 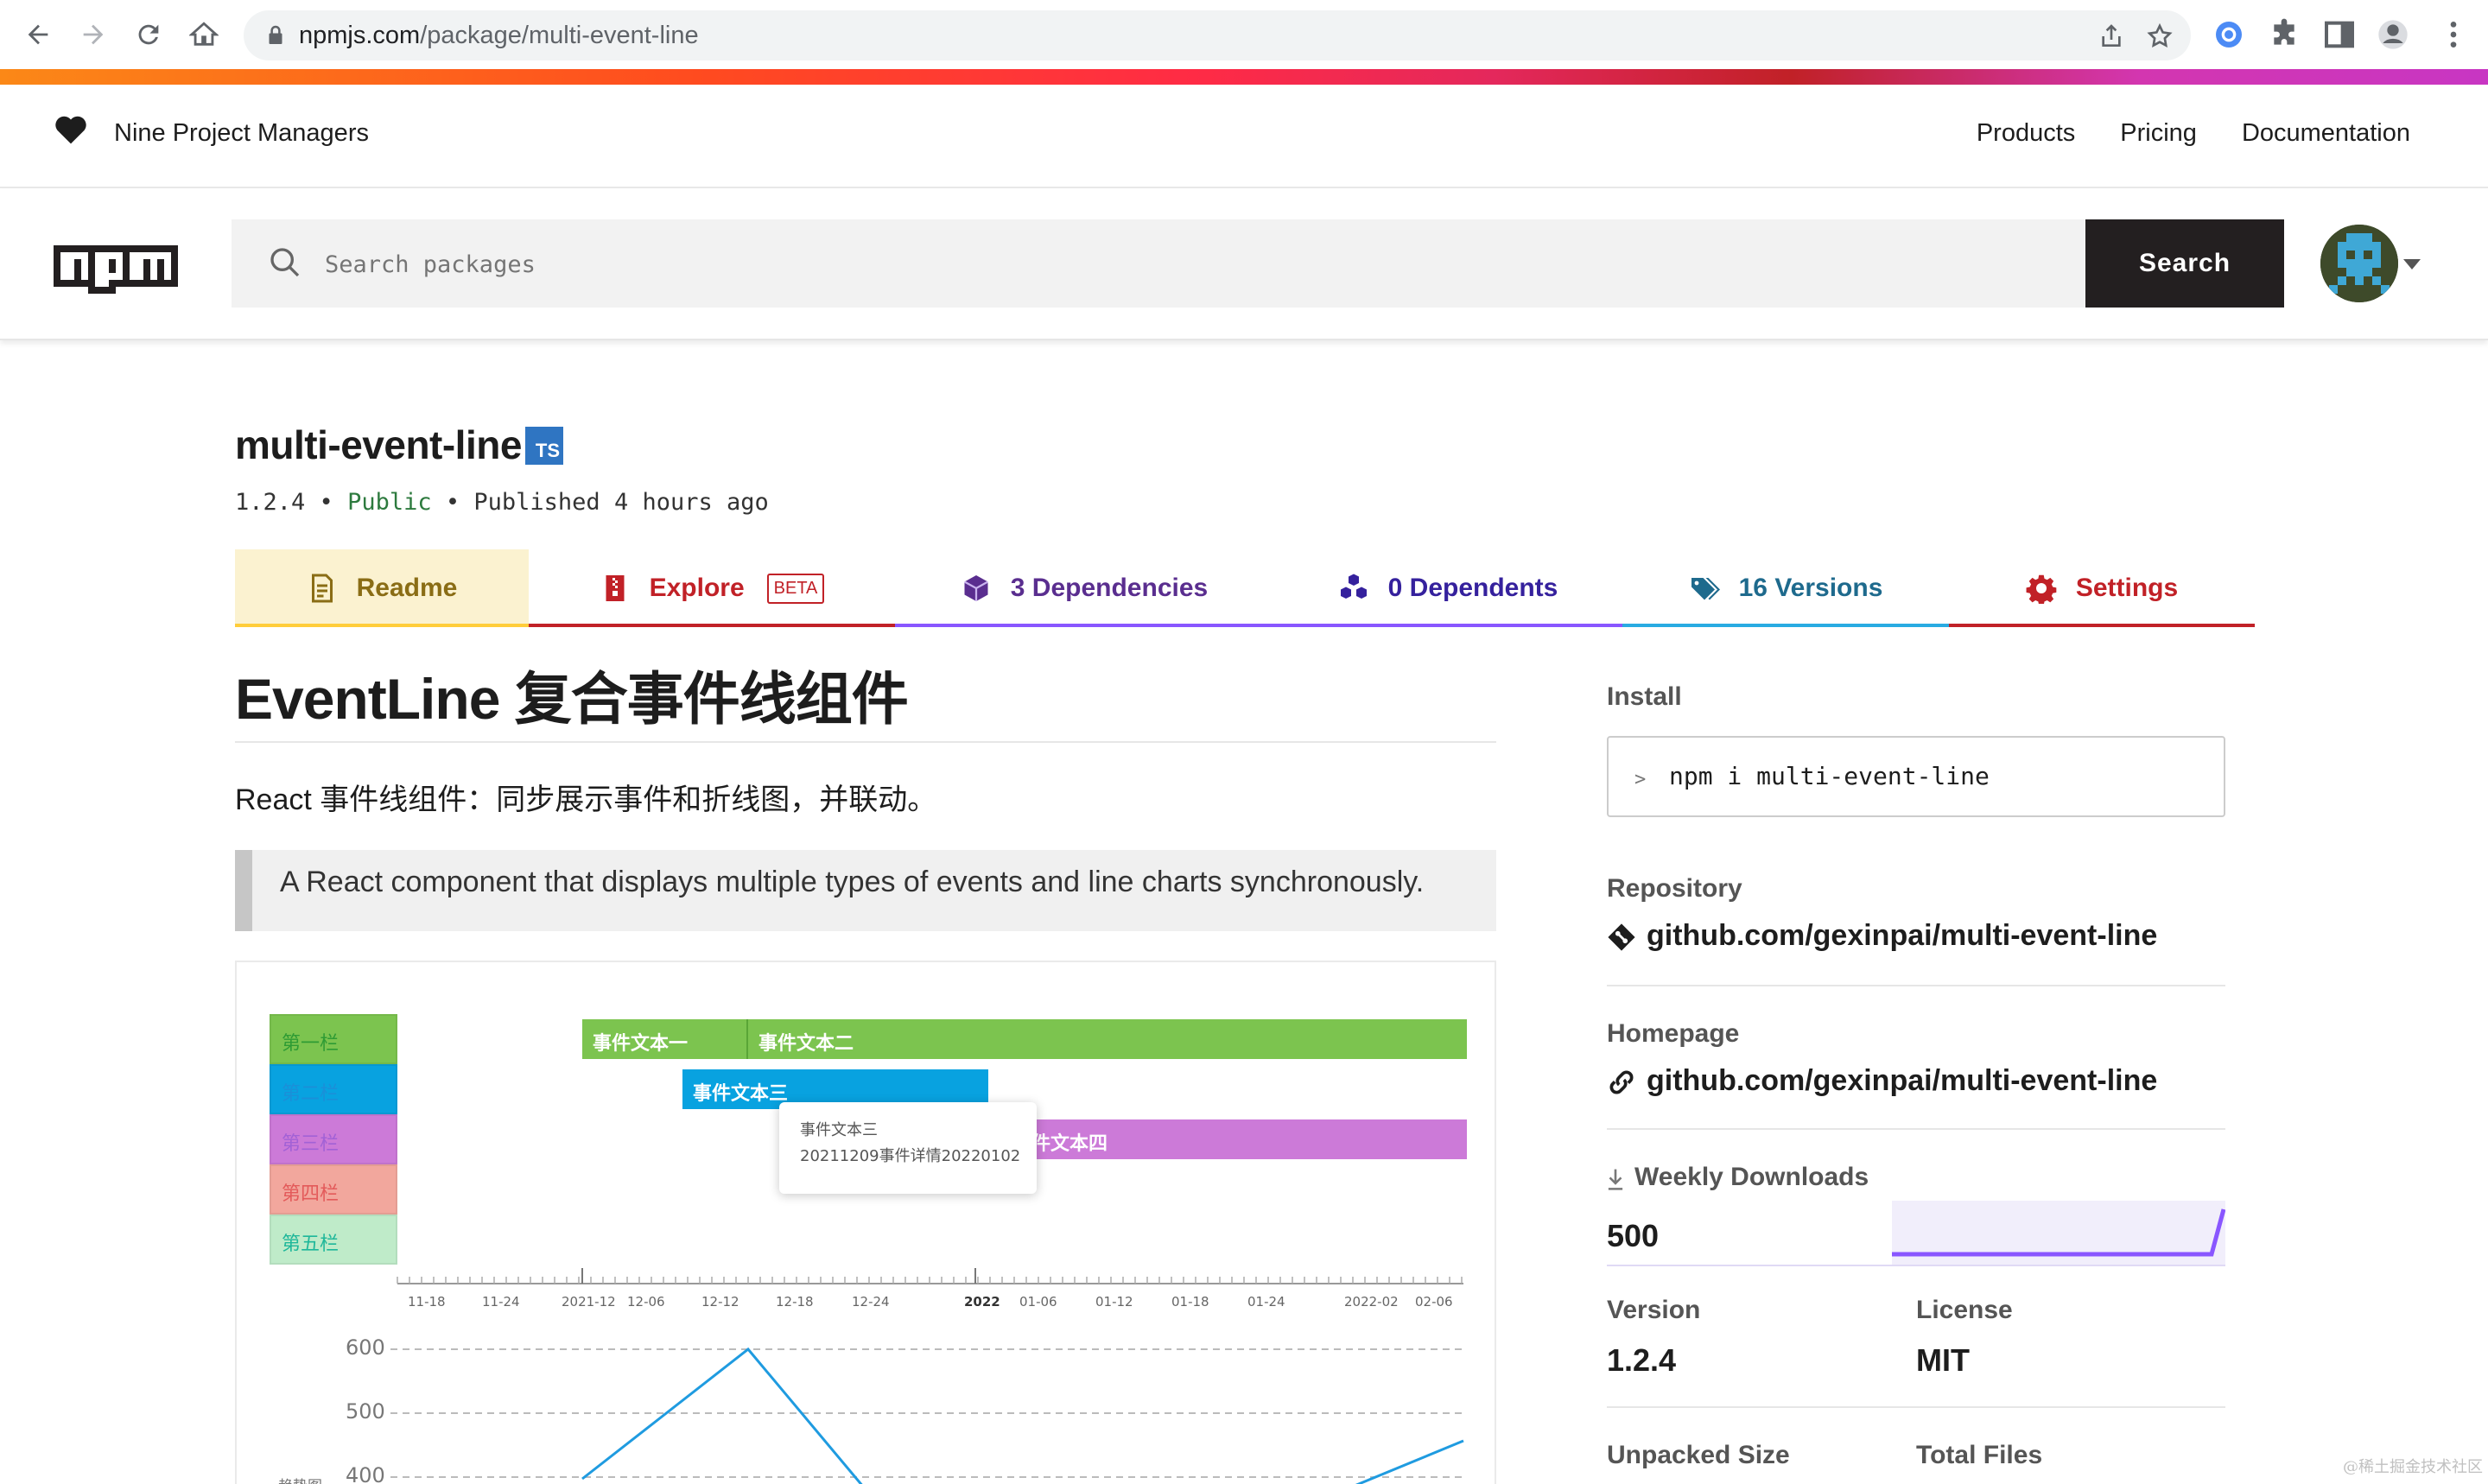 I want to click on axis-tick-label: 2021-12, so click(x=589, y=1302).